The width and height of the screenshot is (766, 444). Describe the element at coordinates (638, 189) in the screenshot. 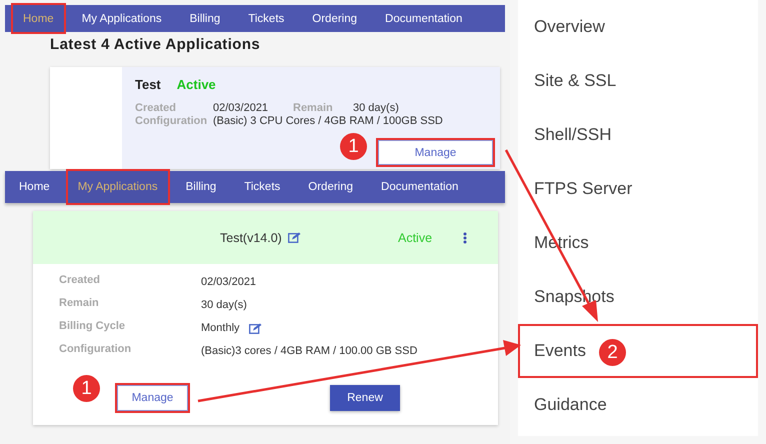

I see `menu-item: FTPS Server` at that location.